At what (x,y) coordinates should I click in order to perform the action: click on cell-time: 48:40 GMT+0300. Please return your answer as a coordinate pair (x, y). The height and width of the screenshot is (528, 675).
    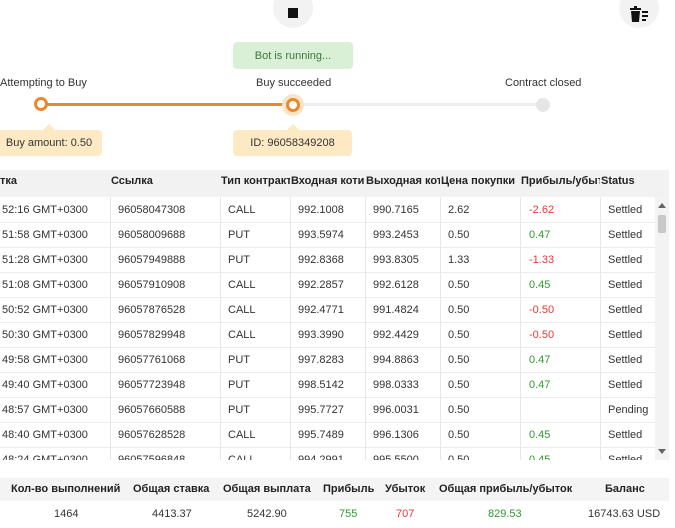
    Looking at the image, I should click on (45, 435).